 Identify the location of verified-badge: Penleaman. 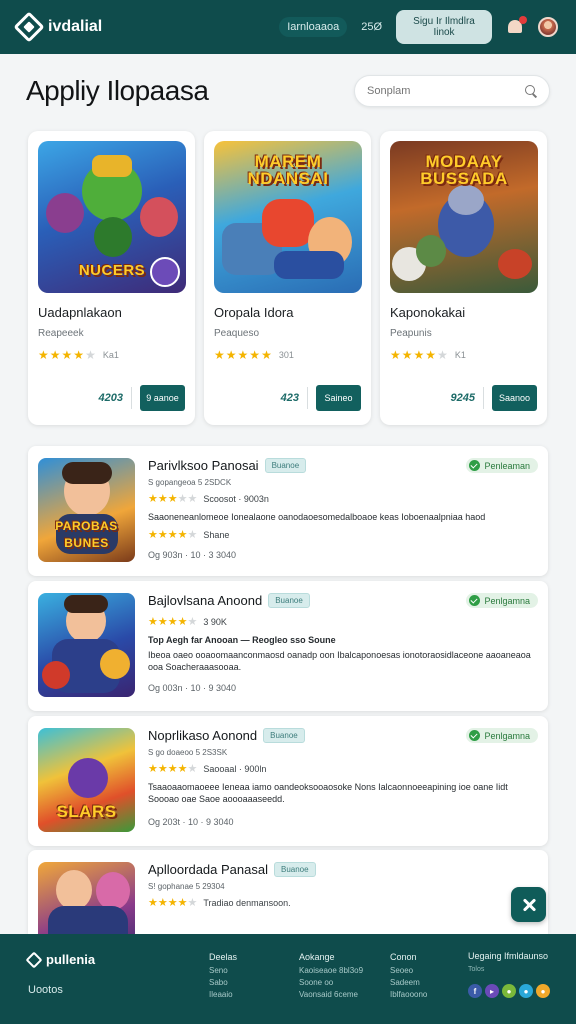
(502, 465).